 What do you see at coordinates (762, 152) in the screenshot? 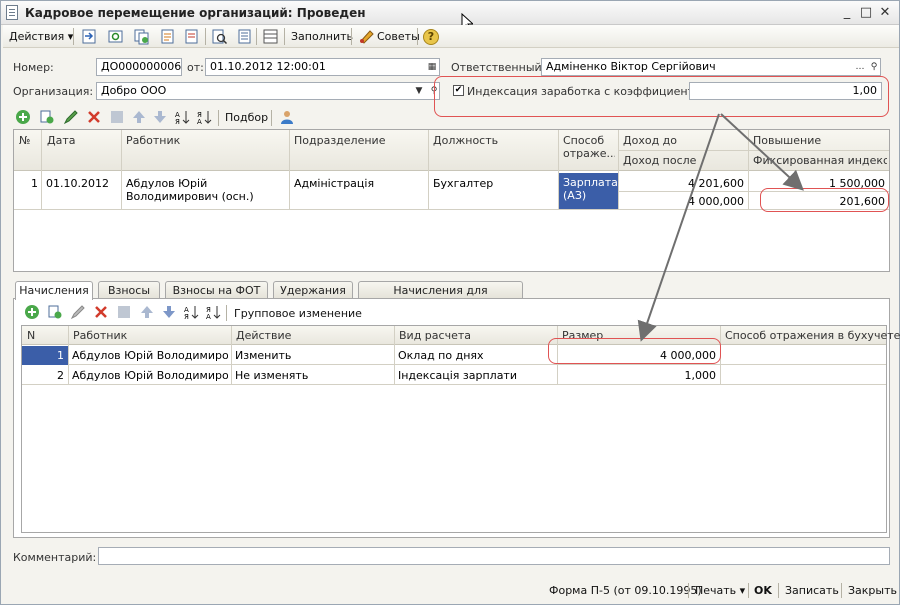
I see `arrow-to-fixed-index` at bounding box center [762, 152].